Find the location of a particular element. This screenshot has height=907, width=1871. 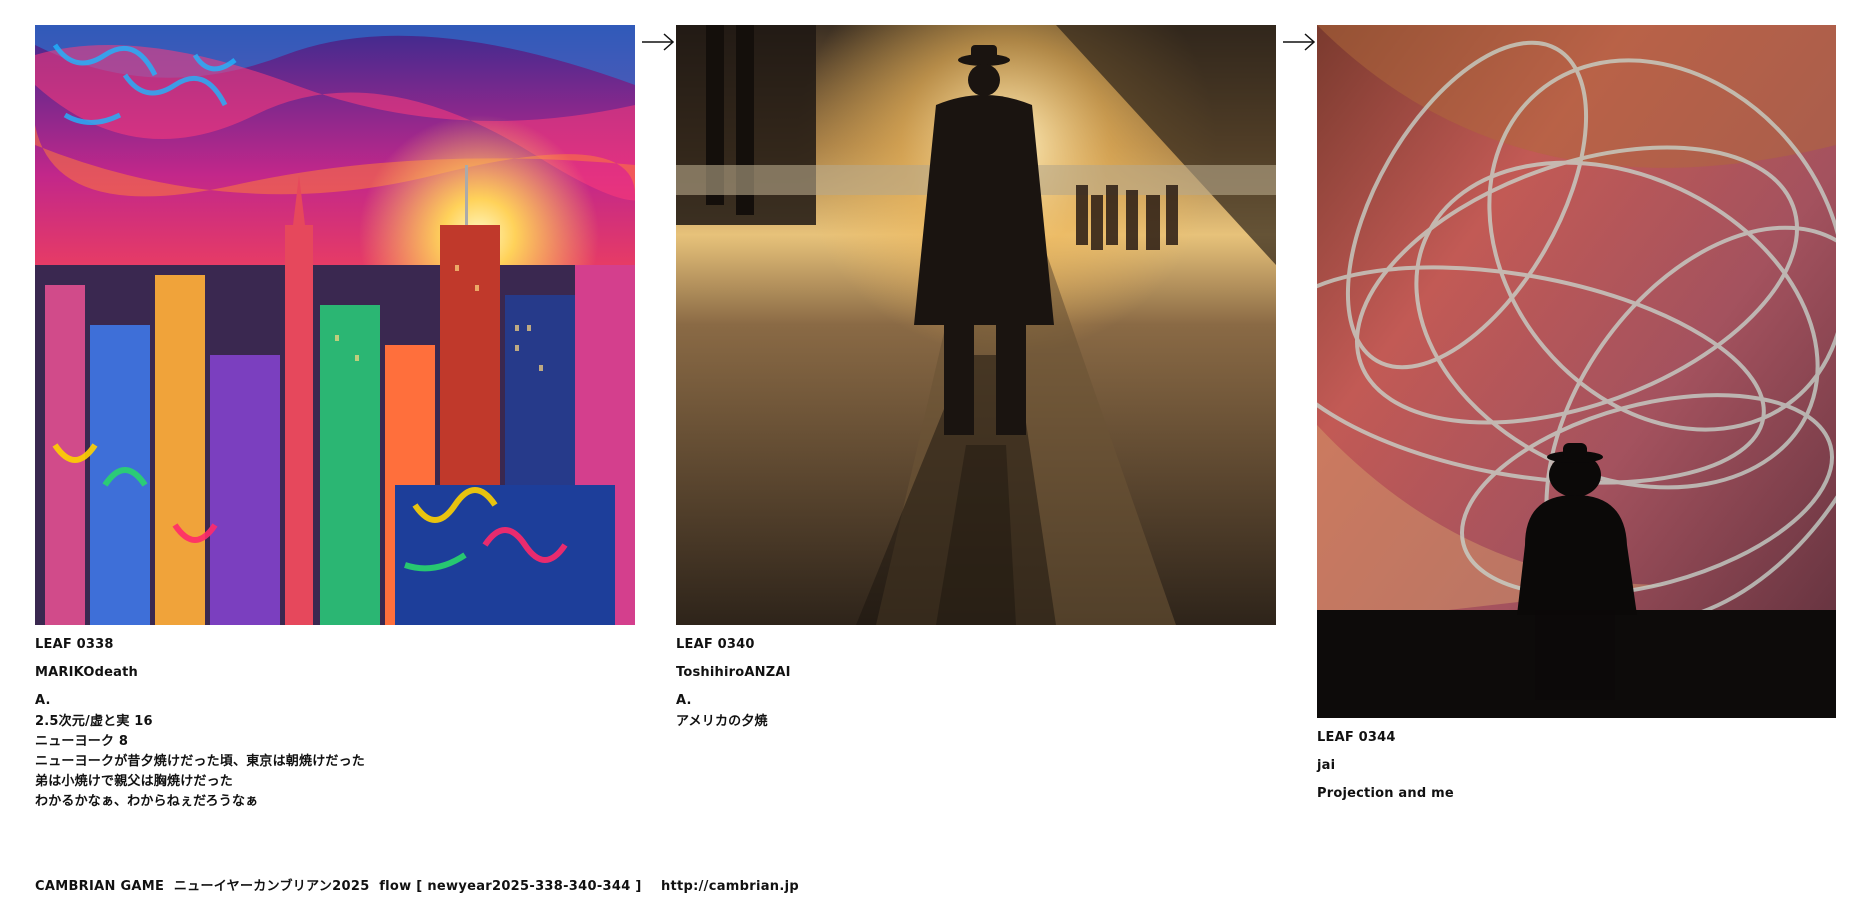

leaf-author: ToshihiroANZAI is located at coordinates (976, 673).